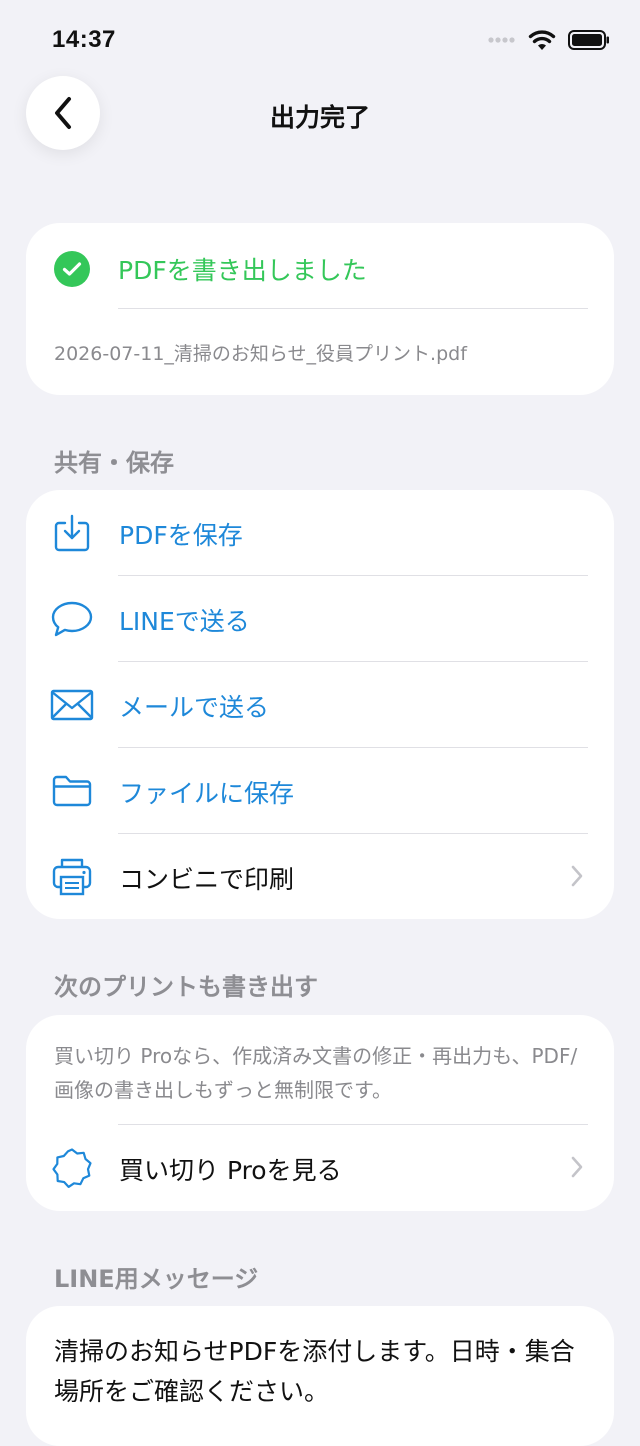 Image resolution: width=640 pixels, height=1446 pixels. I want to click on save-to-files-button: ファイルに保存, so click(320, 791).